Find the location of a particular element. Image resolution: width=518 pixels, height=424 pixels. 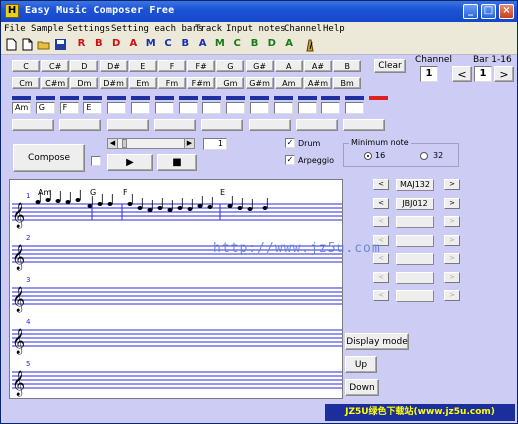

menu-sample: Sample is located at coordinates (47, 29).